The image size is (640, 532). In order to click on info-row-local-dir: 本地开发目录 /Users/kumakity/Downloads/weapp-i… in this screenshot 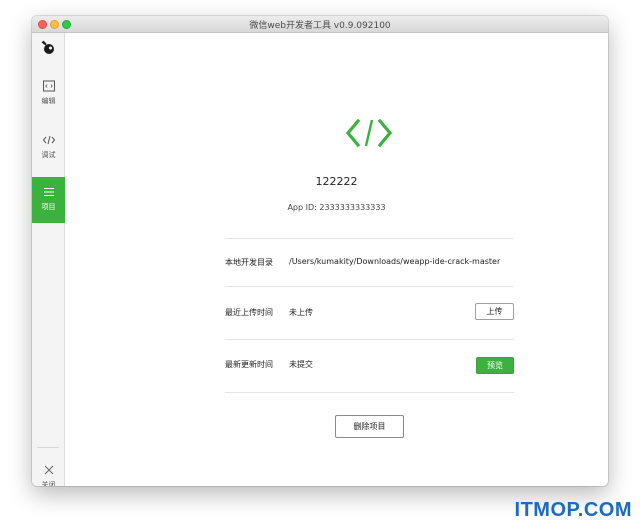, I will do `click(369, 262)`.